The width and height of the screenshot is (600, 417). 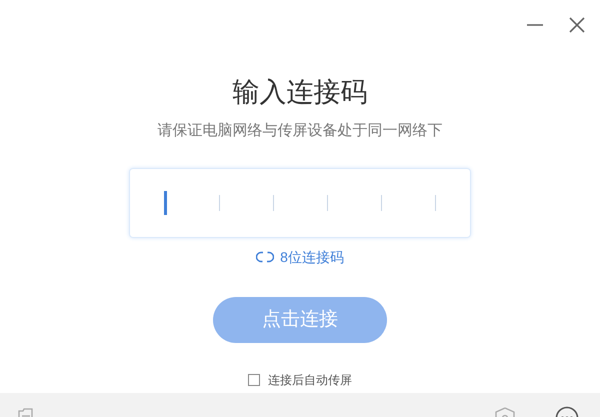 What do you see at coordinates (300, 203) in the screenshot?
I see `code-input-field` at bounding box center [300, 203].